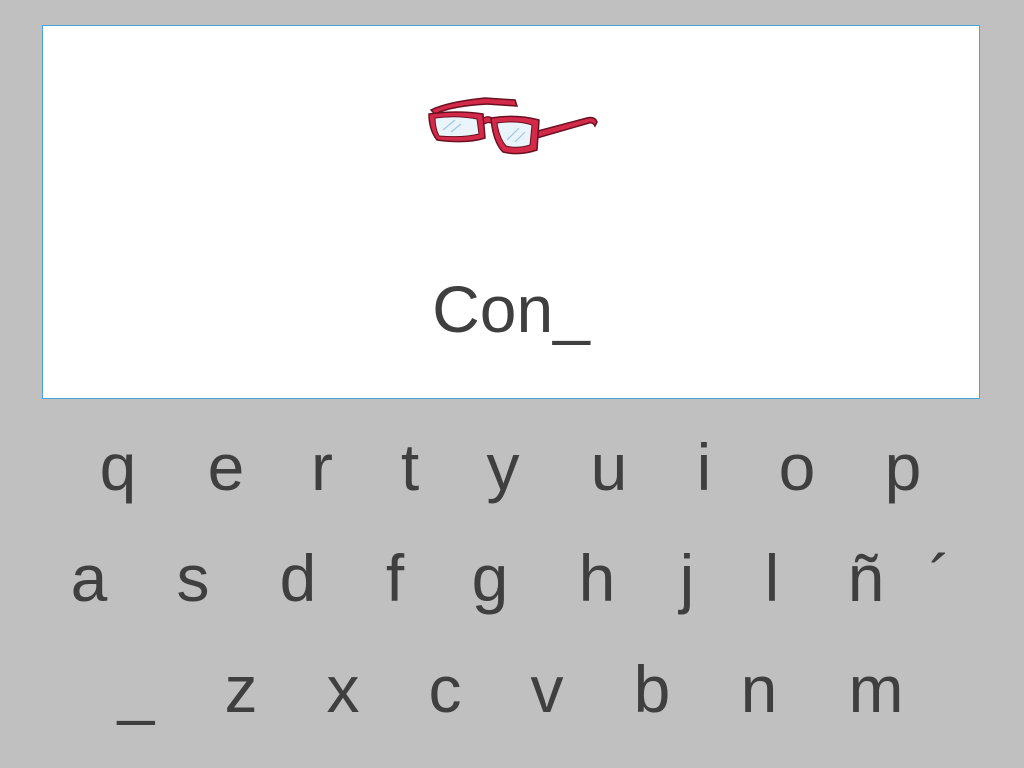 This screenshot has width=1024, height=768. What do you see at coordinates (193, 578) in the screenshot?
I see `key-s: s` at bounding box center [193, 578].